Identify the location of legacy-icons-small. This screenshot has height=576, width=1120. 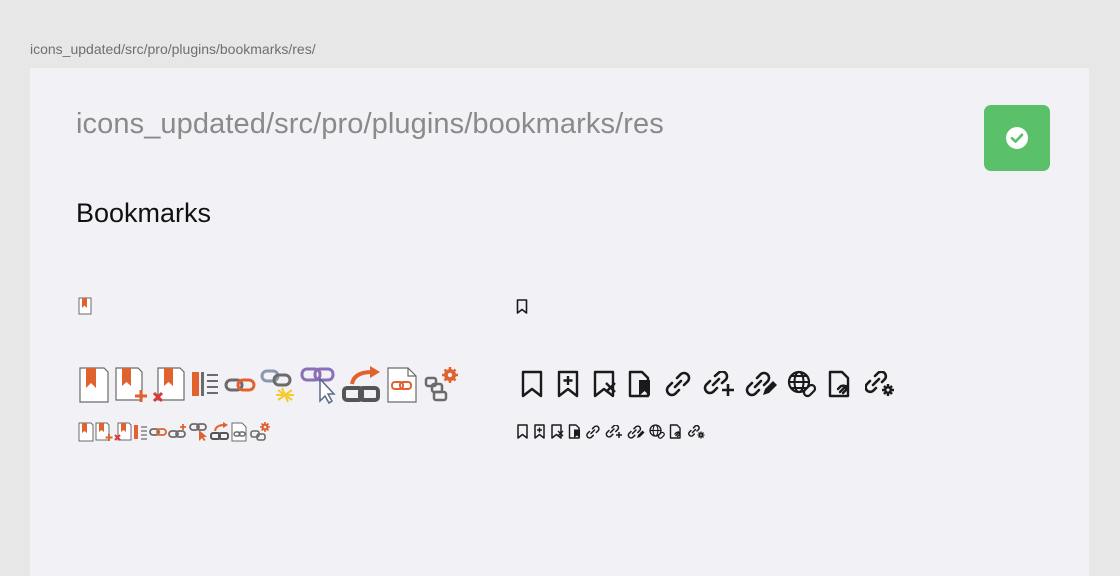
(174, 432).